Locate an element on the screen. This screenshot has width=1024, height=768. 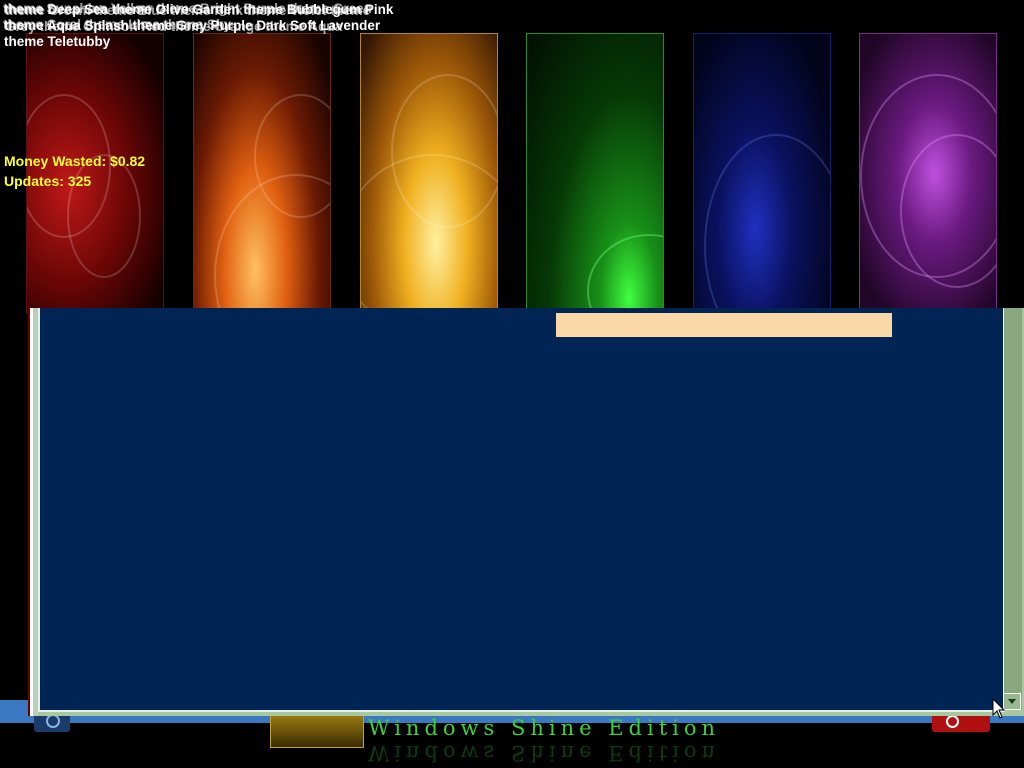
wallpaper-panel-green is located at coordinates (595, 173).